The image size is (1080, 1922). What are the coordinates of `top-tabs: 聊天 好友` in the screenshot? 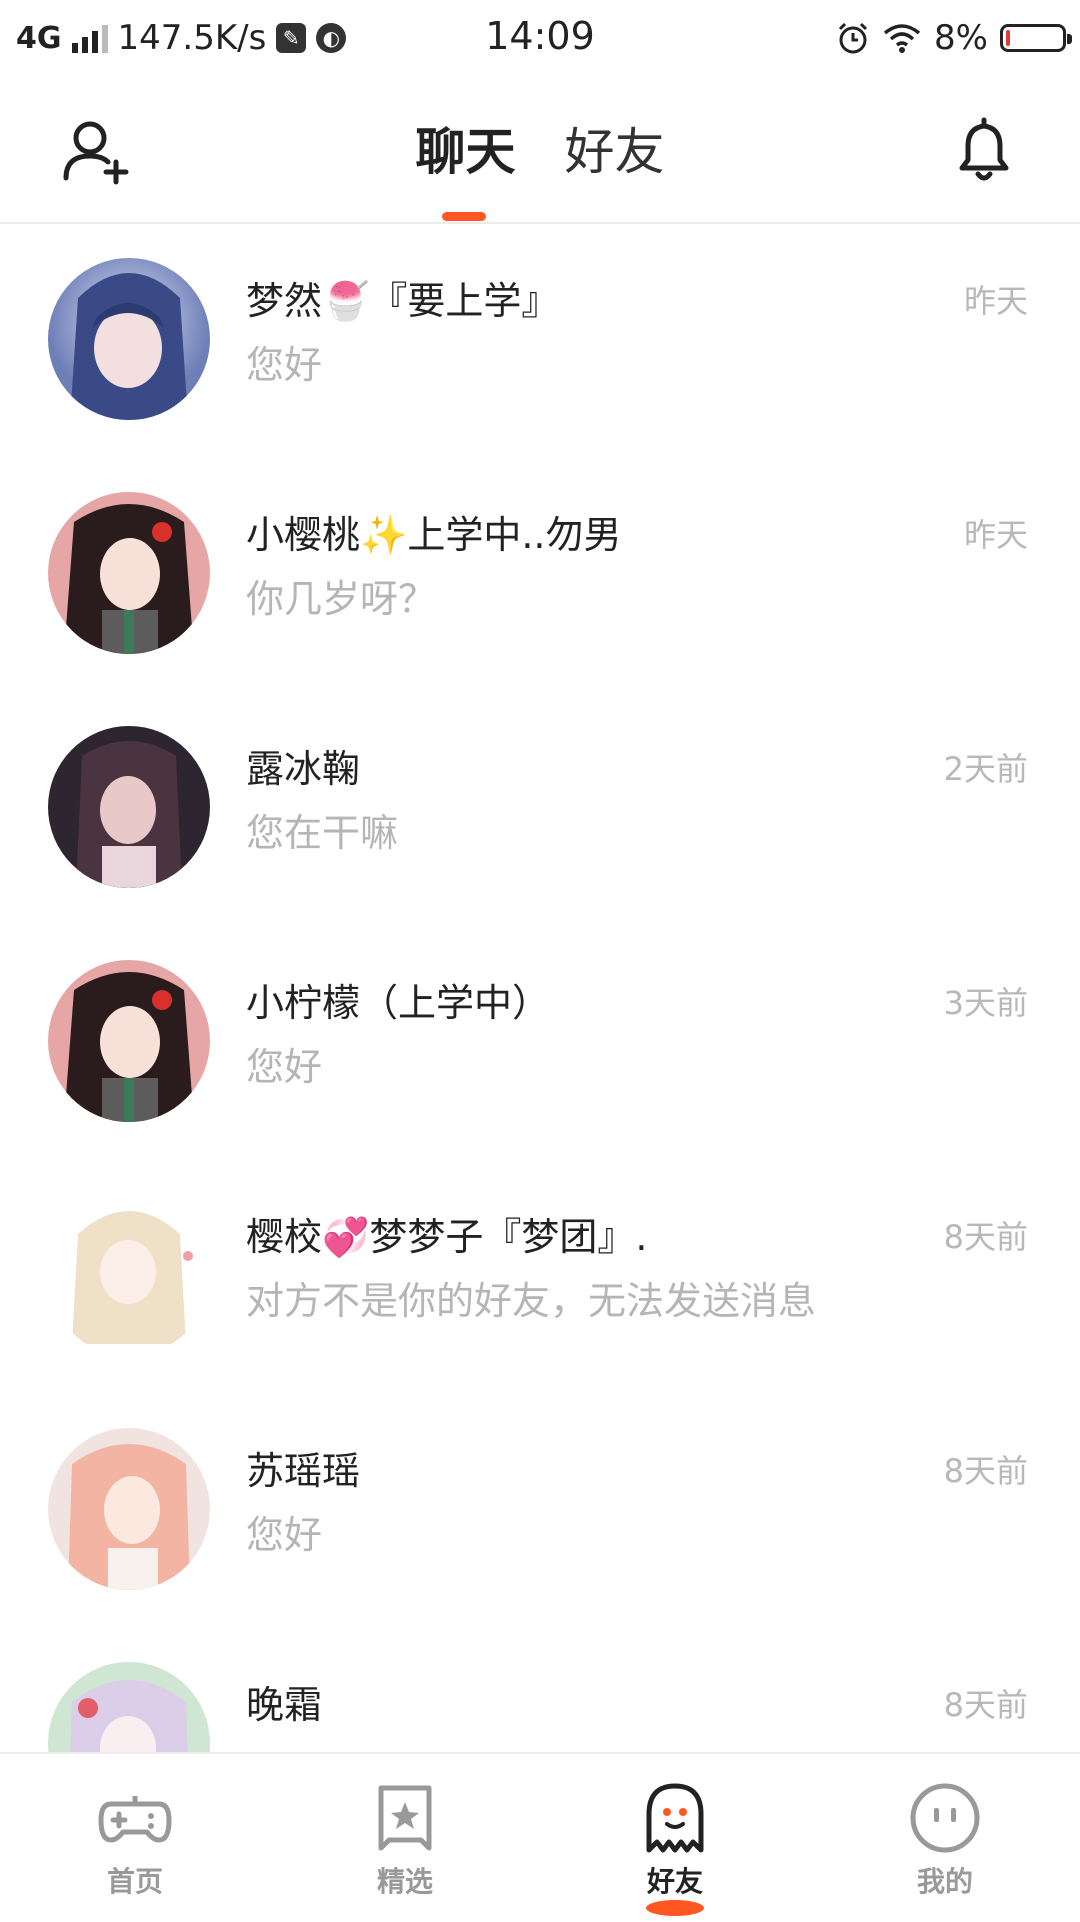 It's located at (540, 148).